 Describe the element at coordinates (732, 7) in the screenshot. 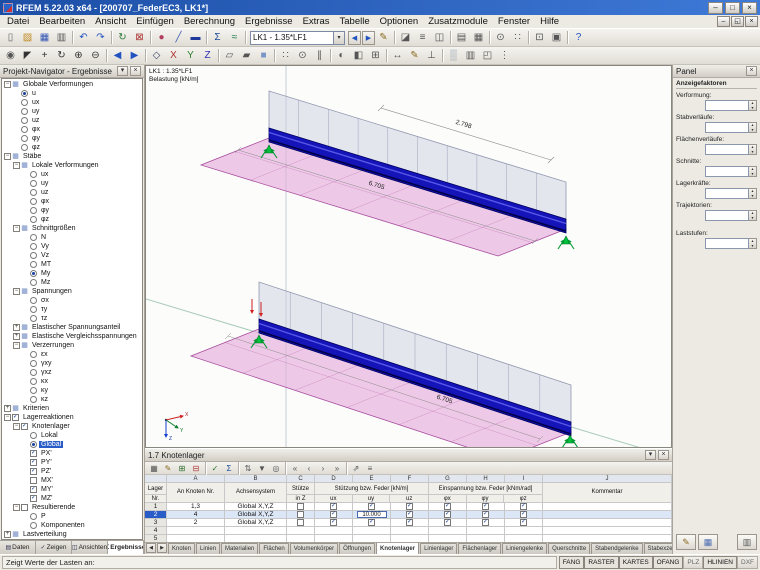

I see `maximize-button: □` at that location.